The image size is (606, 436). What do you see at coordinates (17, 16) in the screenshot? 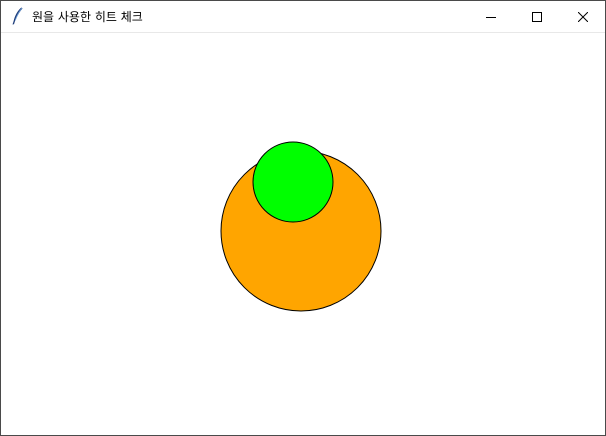
I see `feather-icon` at bounding box center [17, 16].